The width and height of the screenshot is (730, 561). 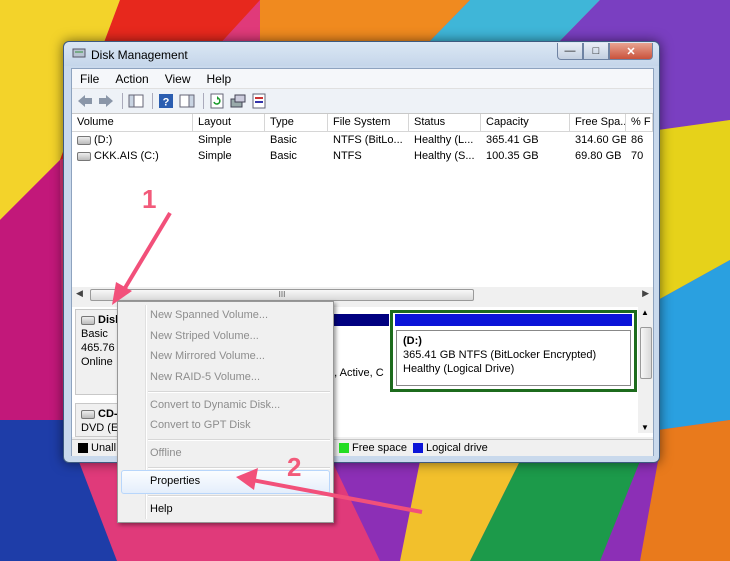 What do you see at coordinates (106, 101) in the screenshot?
I see `forward-icon` at bounding box center [106, 101].